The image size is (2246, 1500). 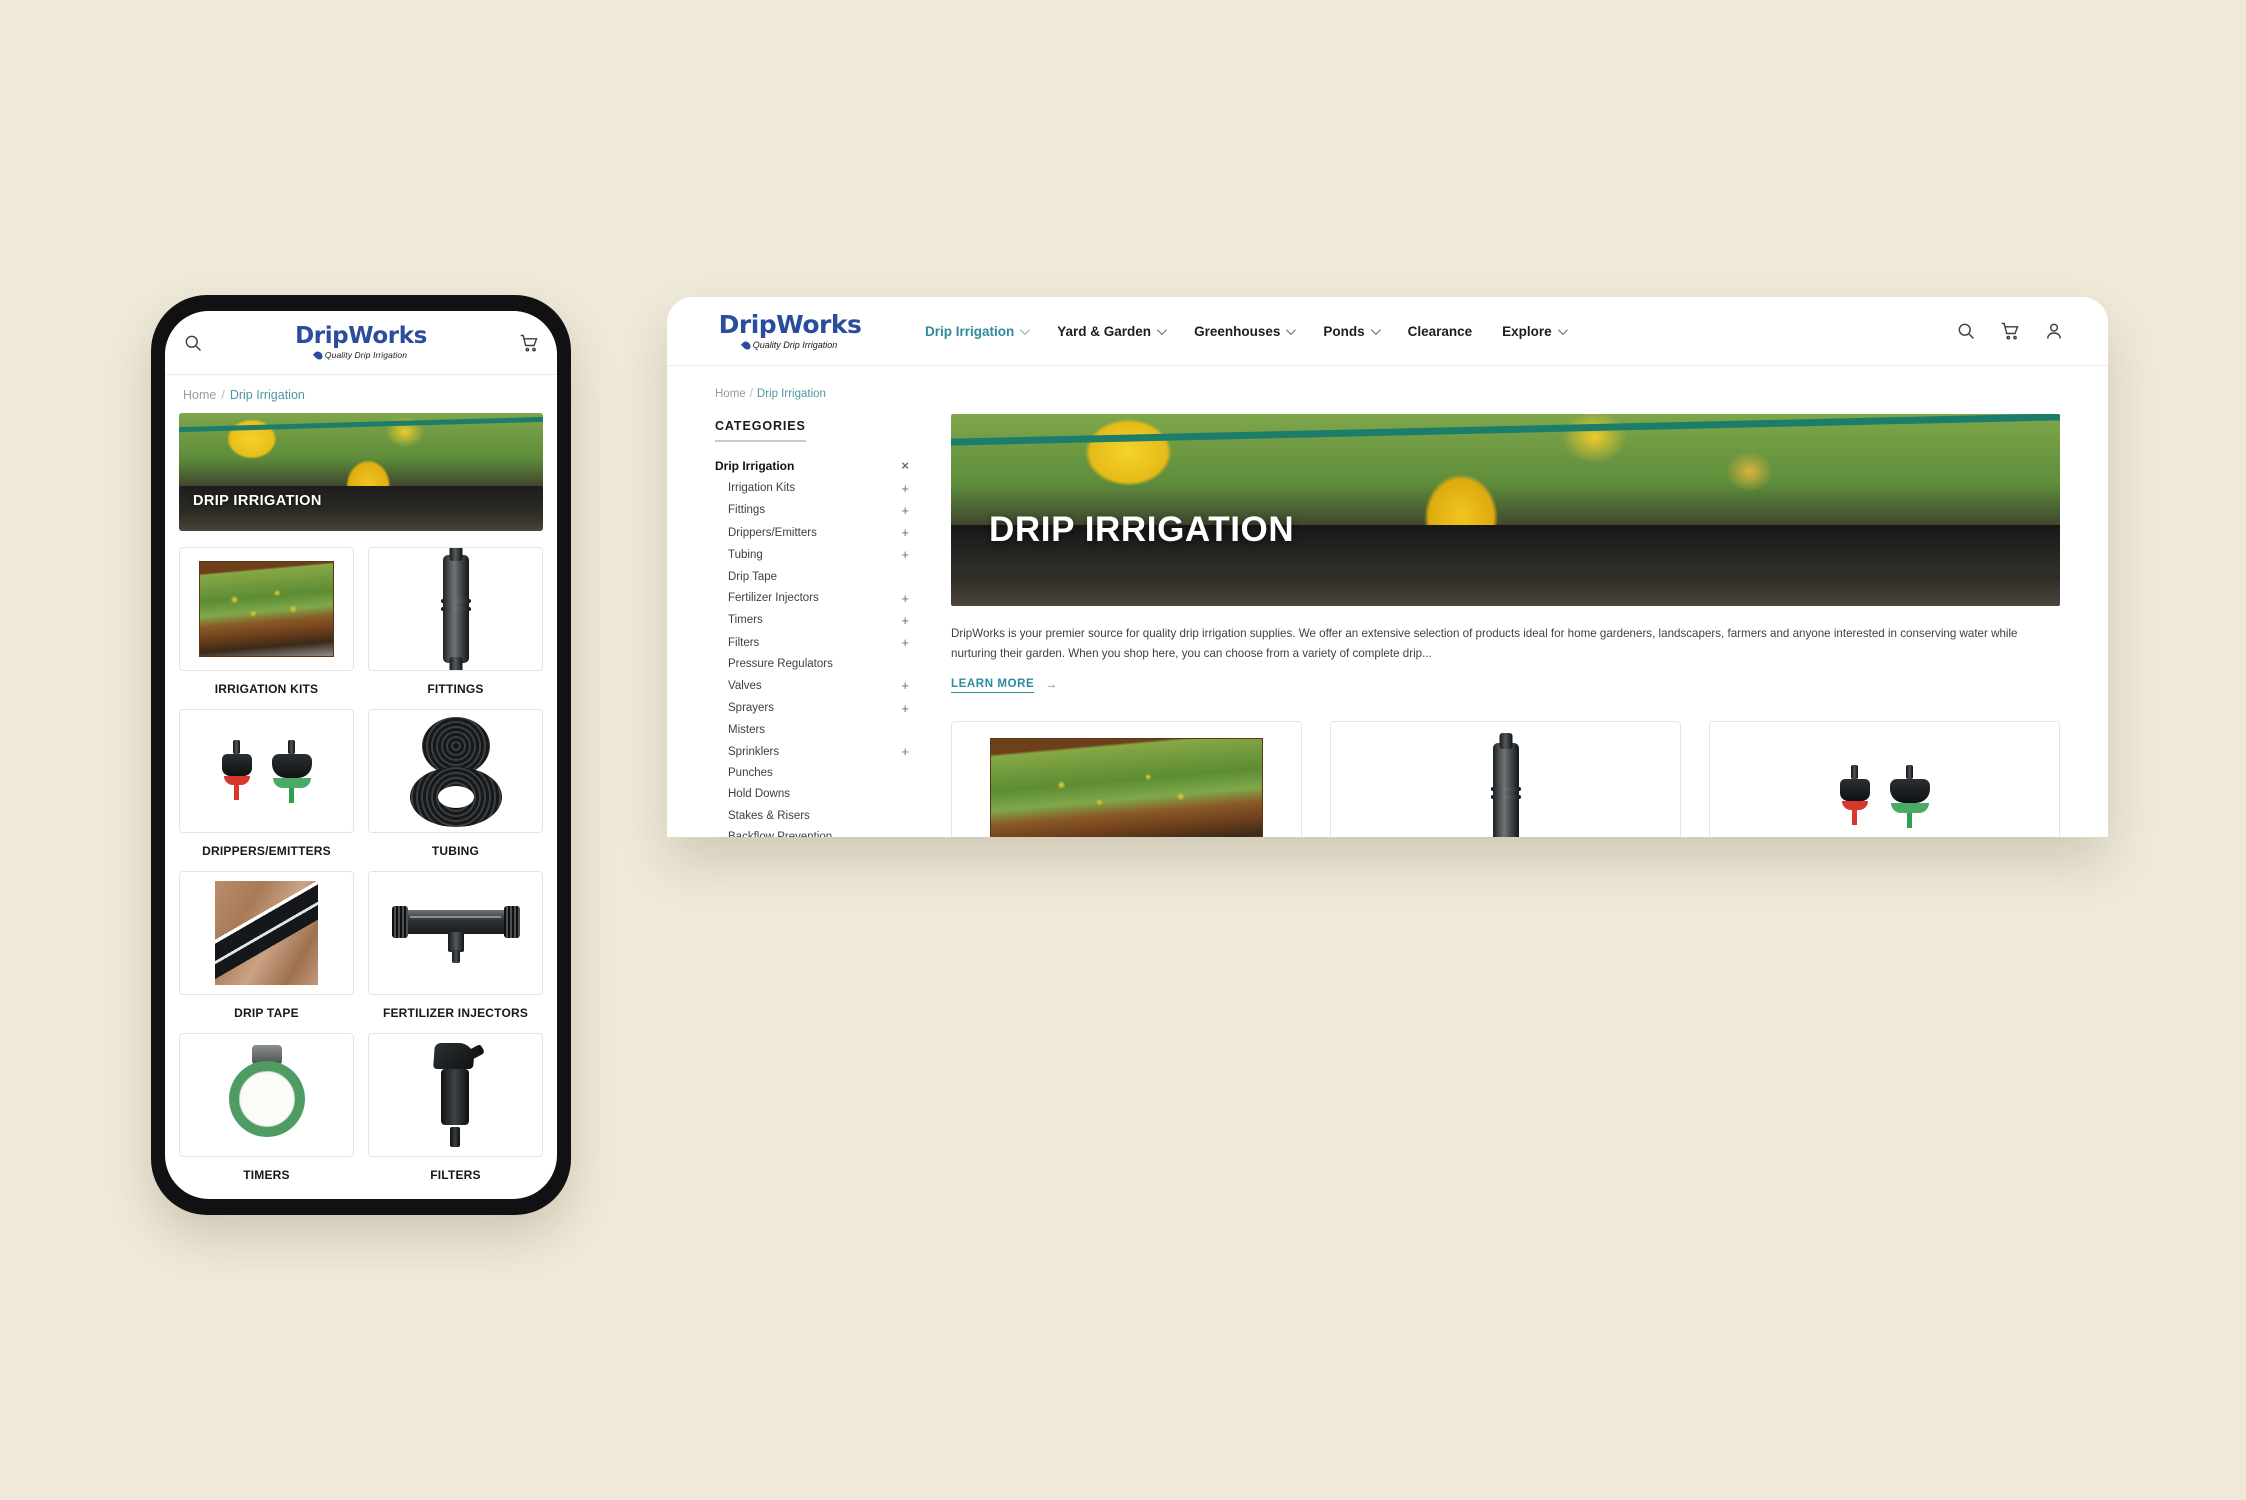 What do you see at coordinates (820, 751) in the screenshot?
I see `sidebar-item-sprinklers: Sprinklers +` at bounding box center [820, 751].